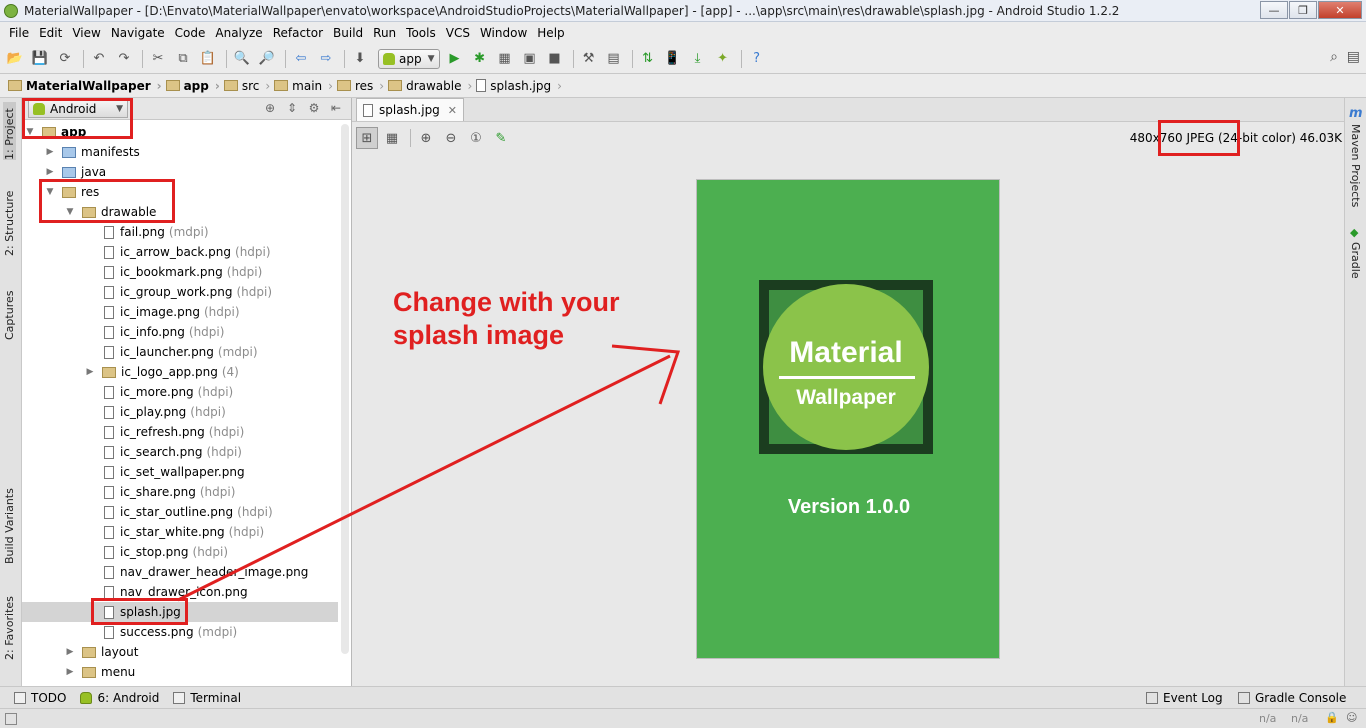  I want to click on menu-window: Window, so click(503, 33).